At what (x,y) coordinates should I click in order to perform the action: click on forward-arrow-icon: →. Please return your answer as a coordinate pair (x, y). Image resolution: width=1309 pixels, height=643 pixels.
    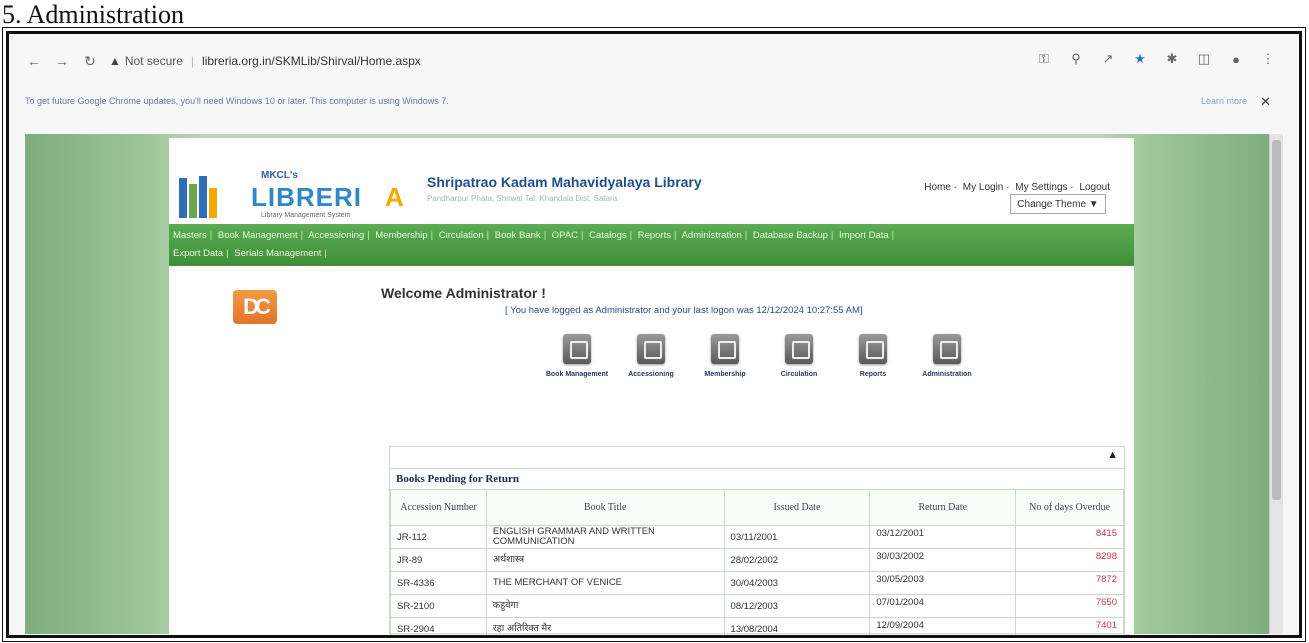
    Looking at the image, I should click on (62, 61).